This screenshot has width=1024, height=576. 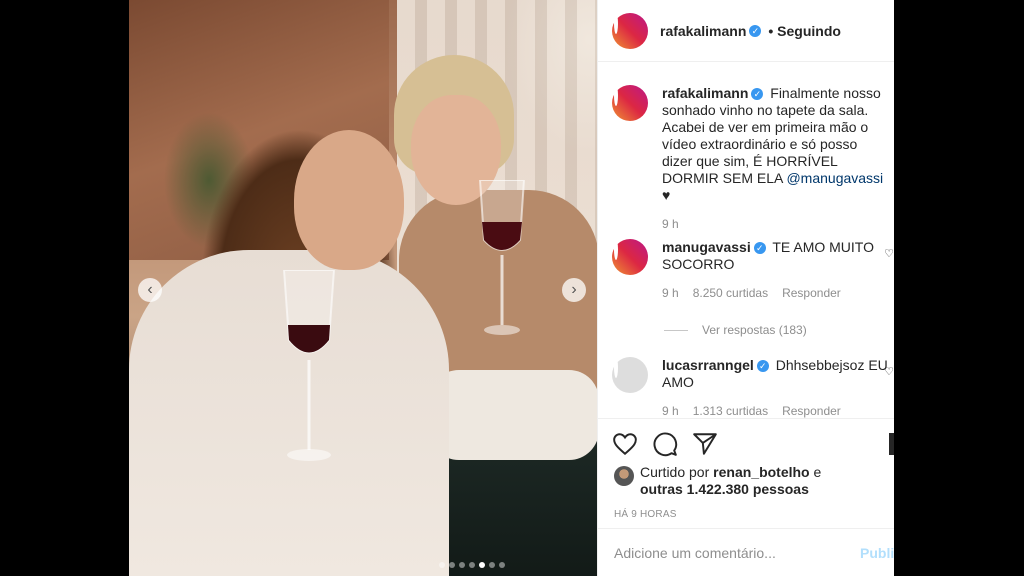 What do you see at coordinates (877, 553) in the screenshot?
I see `publish-button: Publi` at bounding box center [877, 553].